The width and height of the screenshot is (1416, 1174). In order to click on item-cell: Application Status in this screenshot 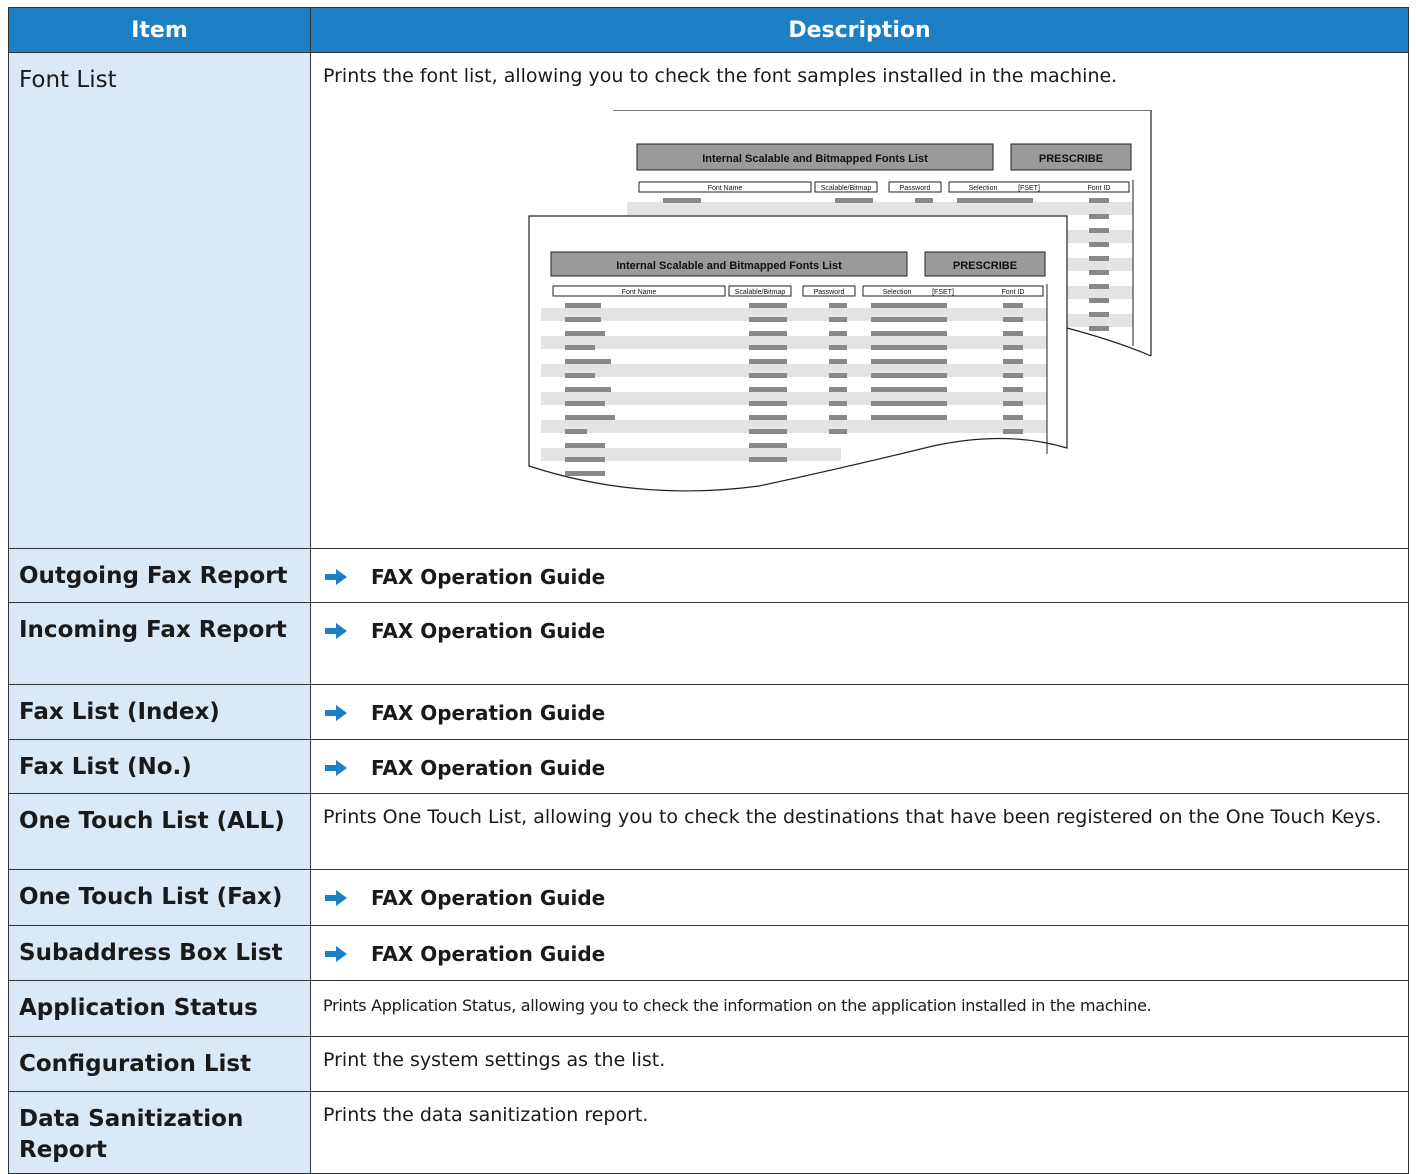, I will do `click(159, 1008)`.